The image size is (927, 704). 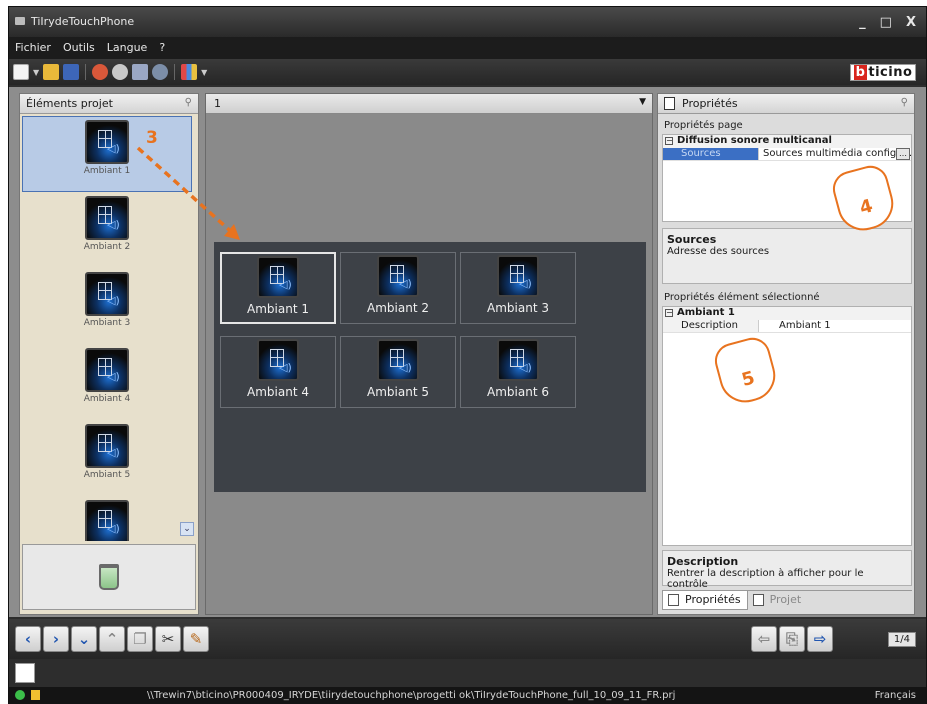 What do you see at coordinates (467, 72) in the screenshot?
I see `toolbar: ▼ ▼ b ticino` at bounding box center [467, 72].